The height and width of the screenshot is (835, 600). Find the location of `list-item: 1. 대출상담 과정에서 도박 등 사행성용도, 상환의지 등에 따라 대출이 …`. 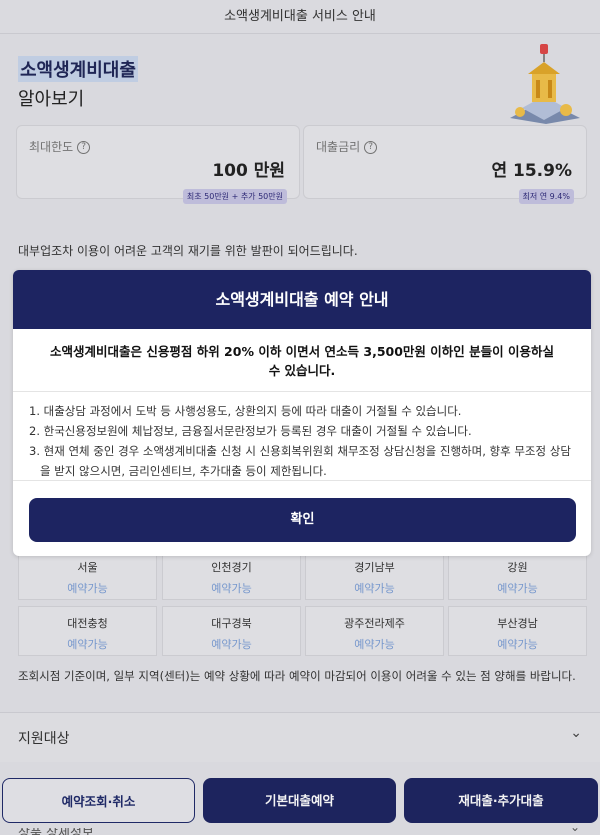

list-item: 1. 대출상담 과정에서 도박 등 사행성용도, 상환의지 등에 따라 대출이 … is located at coordinates (245, 411).